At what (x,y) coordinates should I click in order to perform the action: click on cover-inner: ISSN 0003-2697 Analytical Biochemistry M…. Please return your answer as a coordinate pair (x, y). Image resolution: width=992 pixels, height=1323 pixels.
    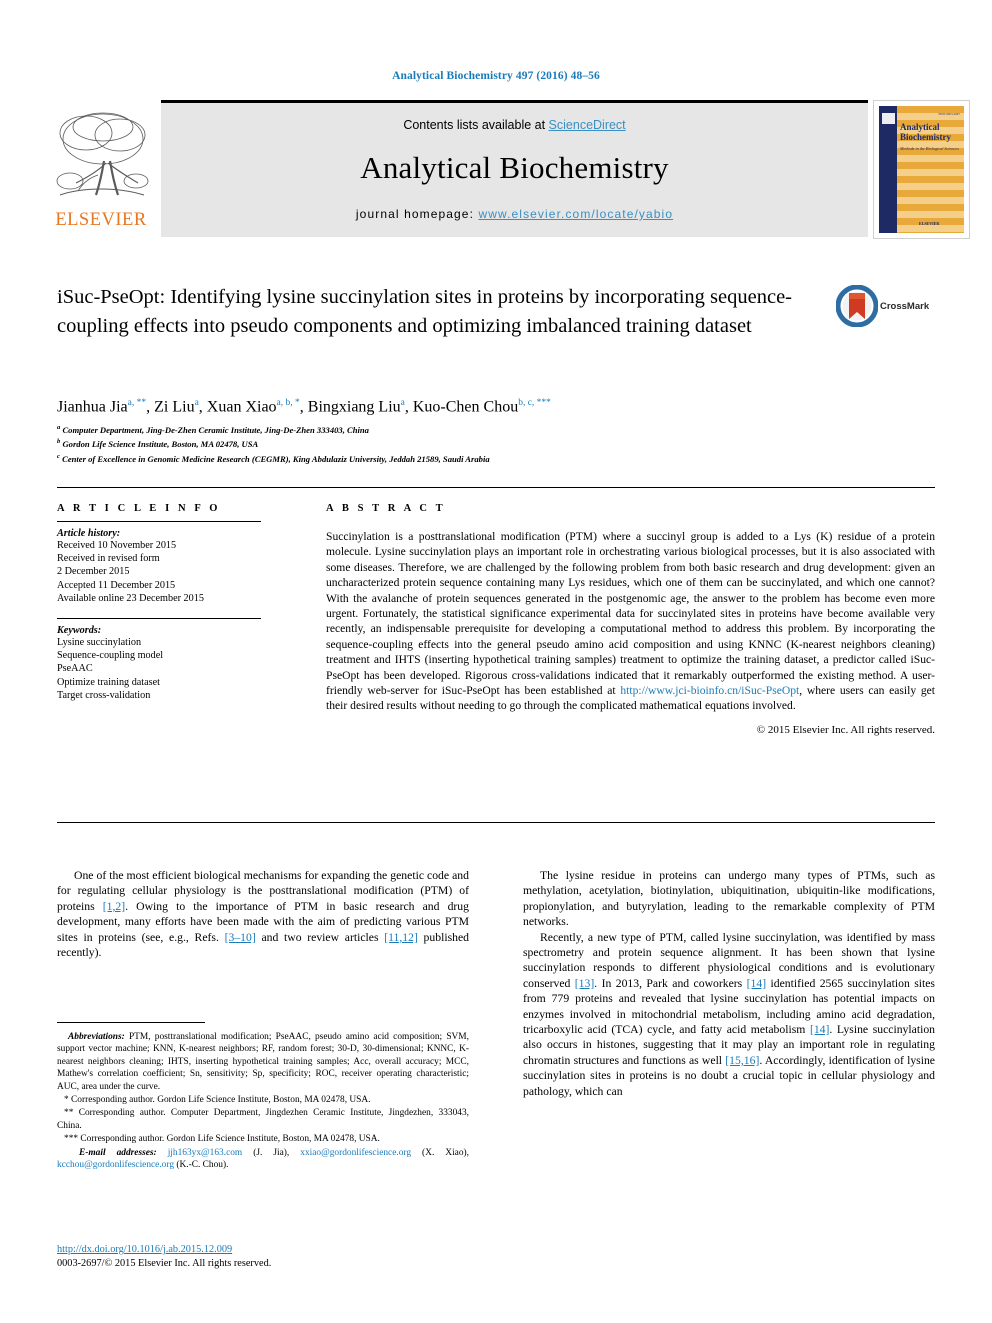
    Looking at the image, I should click on (921, 169).